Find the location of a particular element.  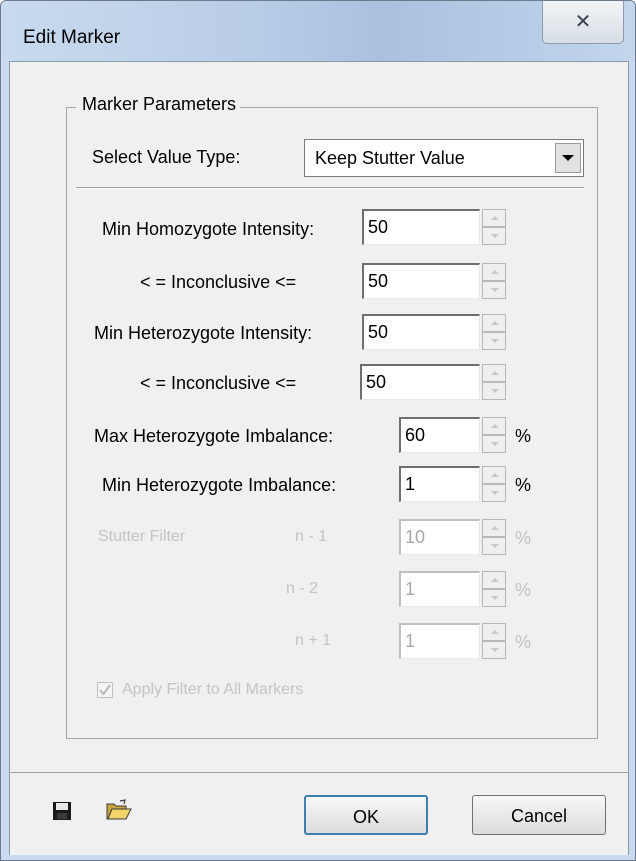

stutter-n-plus-1-spinner is located at coordinates (494, 641).